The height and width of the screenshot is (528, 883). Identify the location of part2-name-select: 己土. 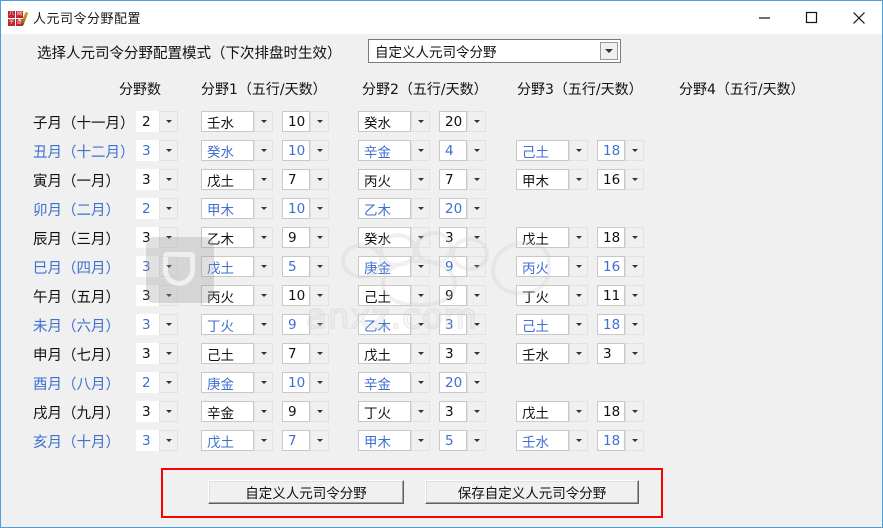
(394, 295).